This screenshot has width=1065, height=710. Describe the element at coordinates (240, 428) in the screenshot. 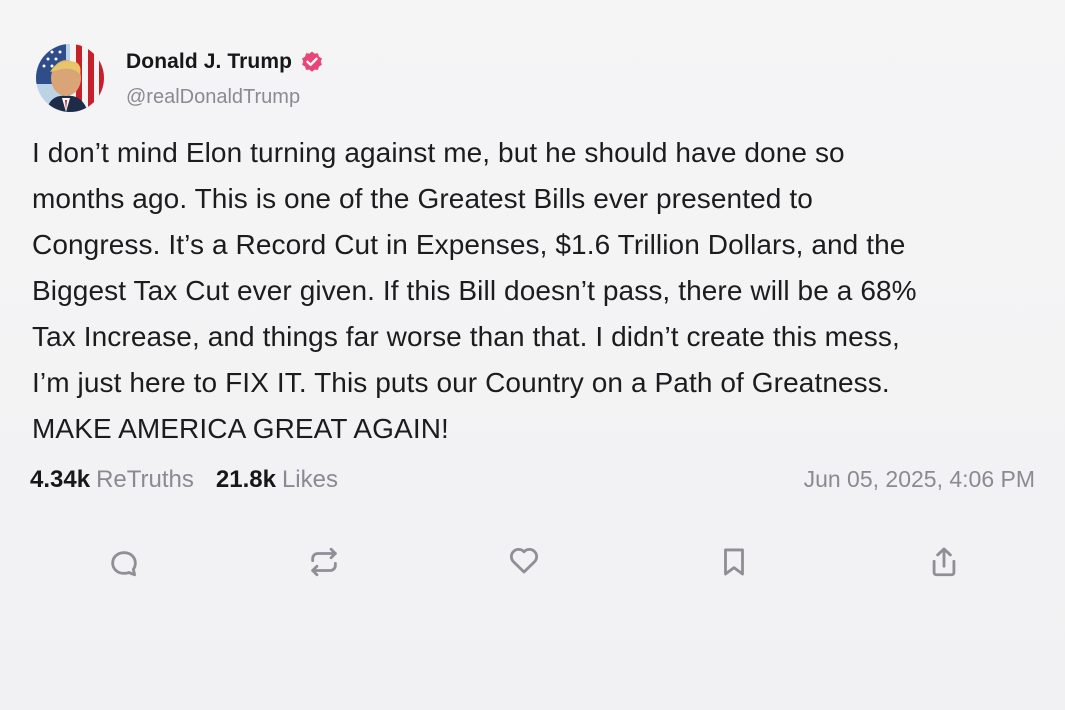

I see `post-text-line: MAKE AMERICA GREAT AGAIN!` at that location.